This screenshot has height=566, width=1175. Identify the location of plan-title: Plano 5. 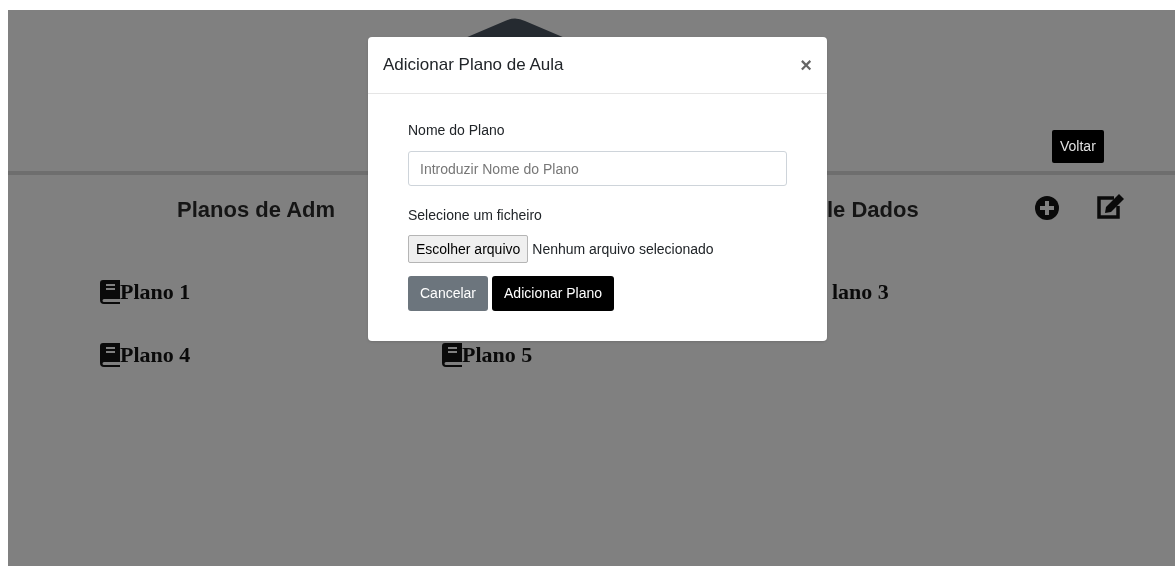
(497, 354).